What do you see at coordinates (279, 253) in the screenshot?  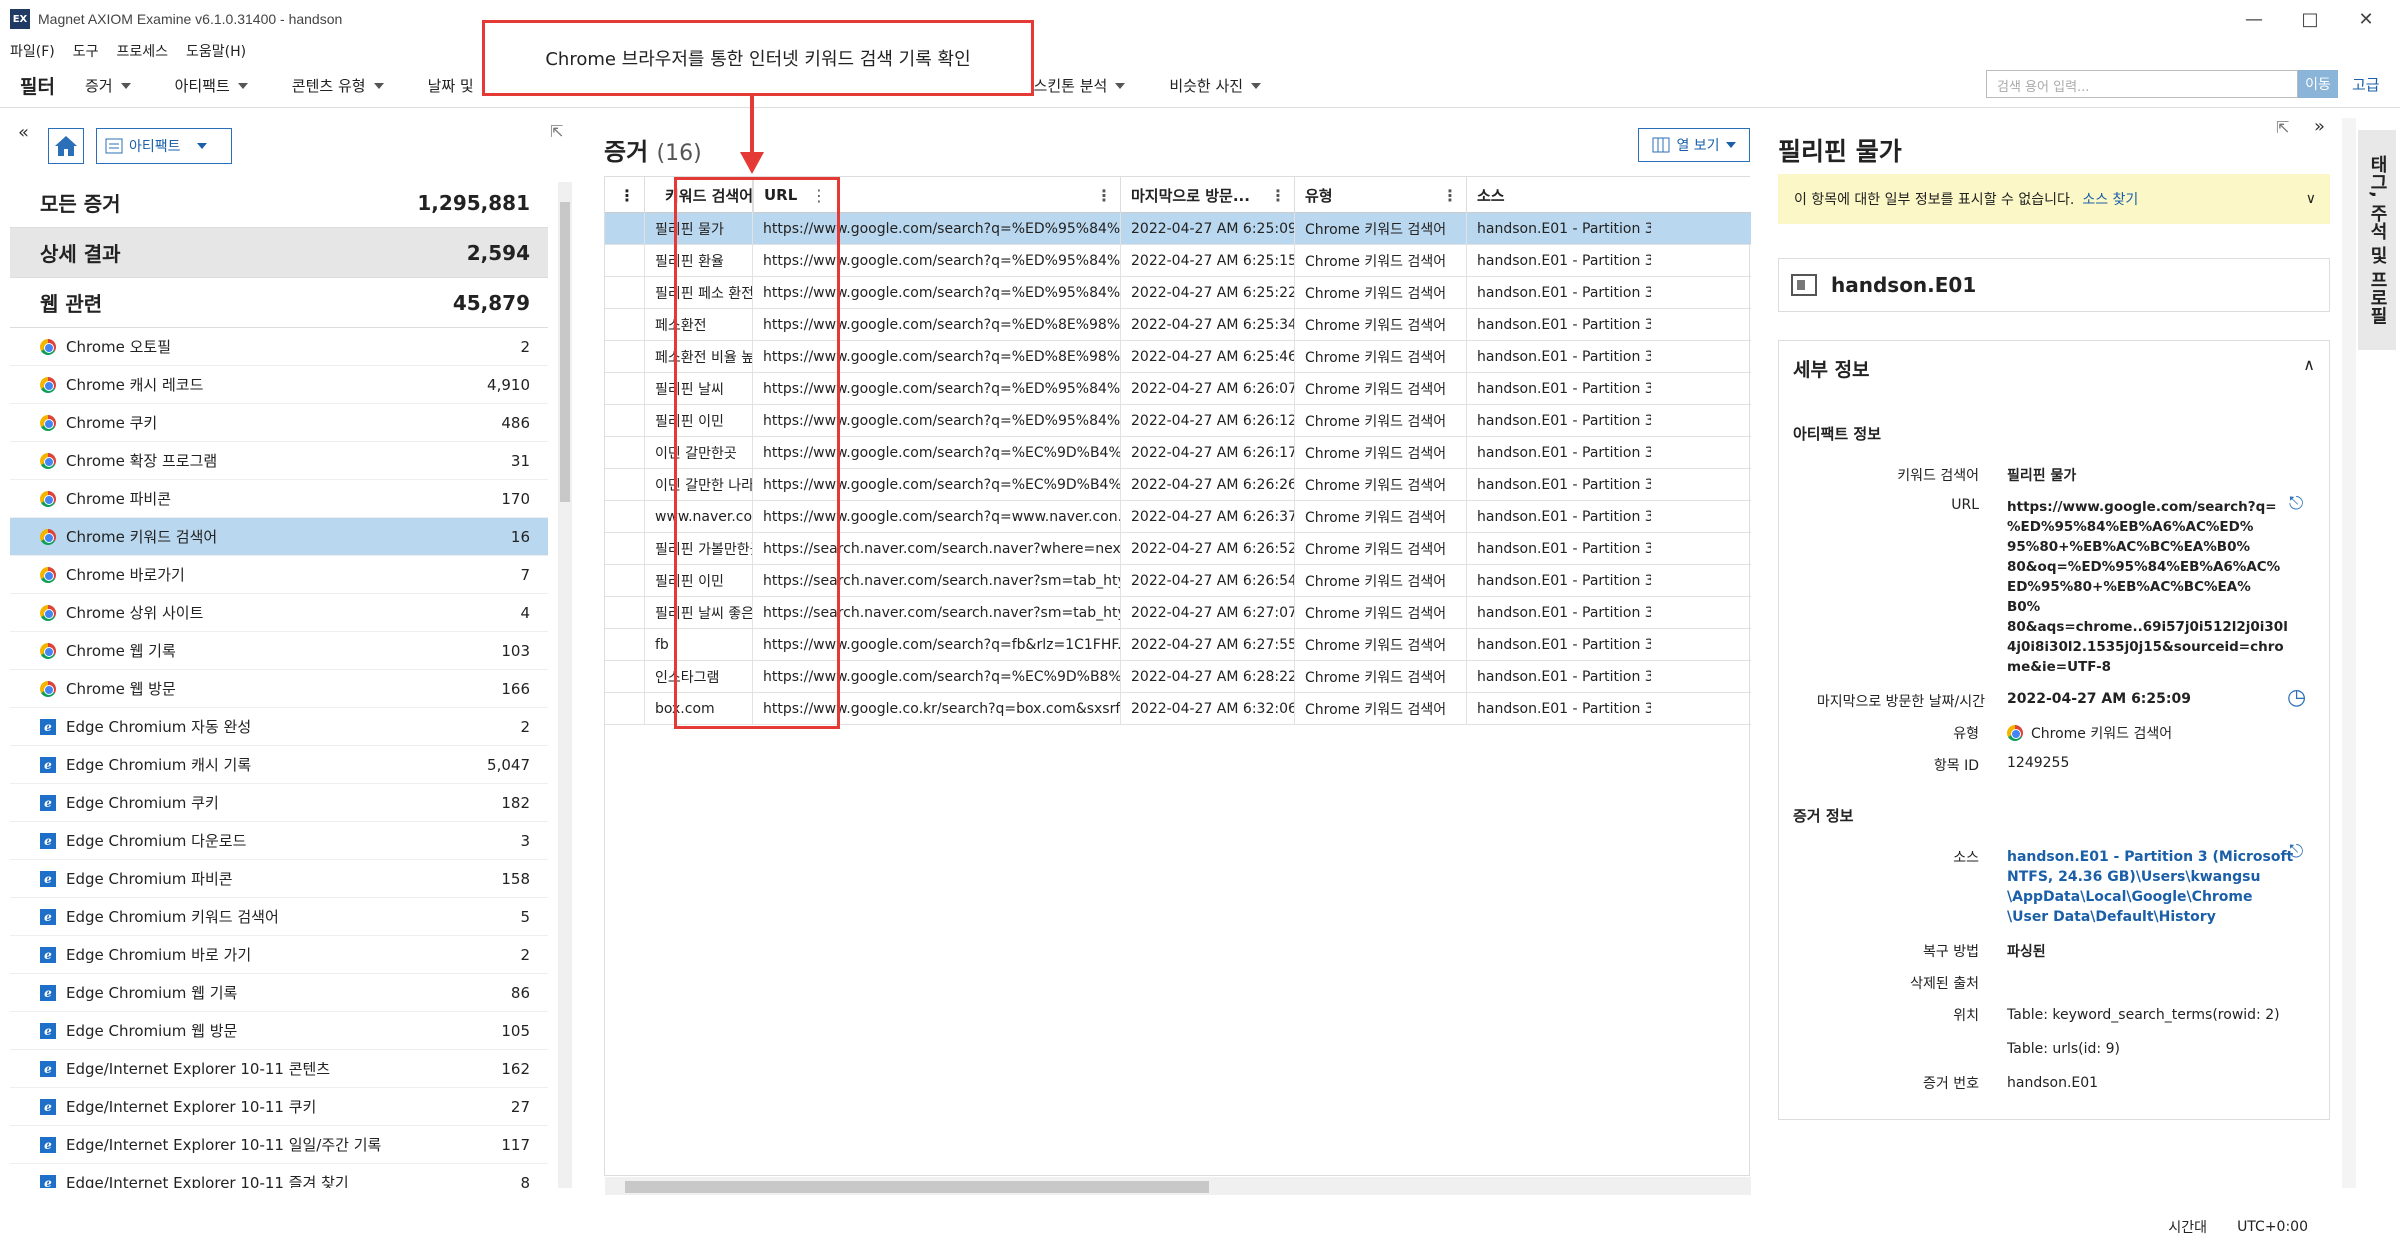 I see `detailed-results-row: 상세 결과 2,594` at bounding box center [279, 253].